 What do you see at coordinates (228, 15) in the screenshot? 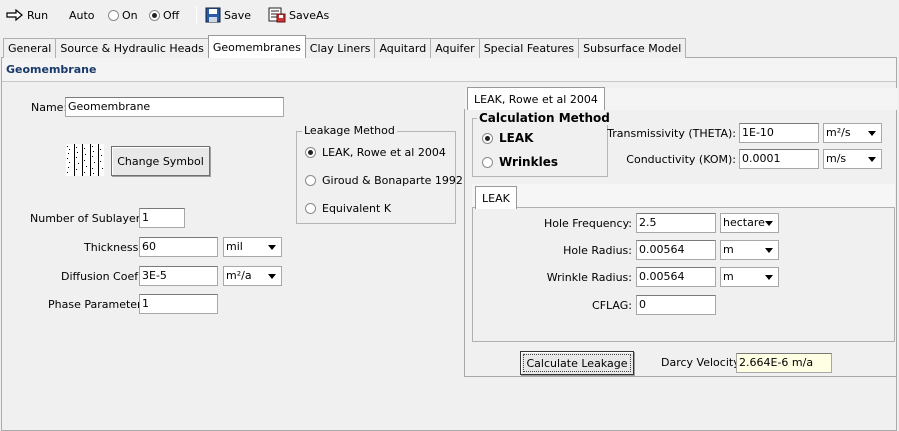
I see `save-button: Save` at bounding box center [228, 15].